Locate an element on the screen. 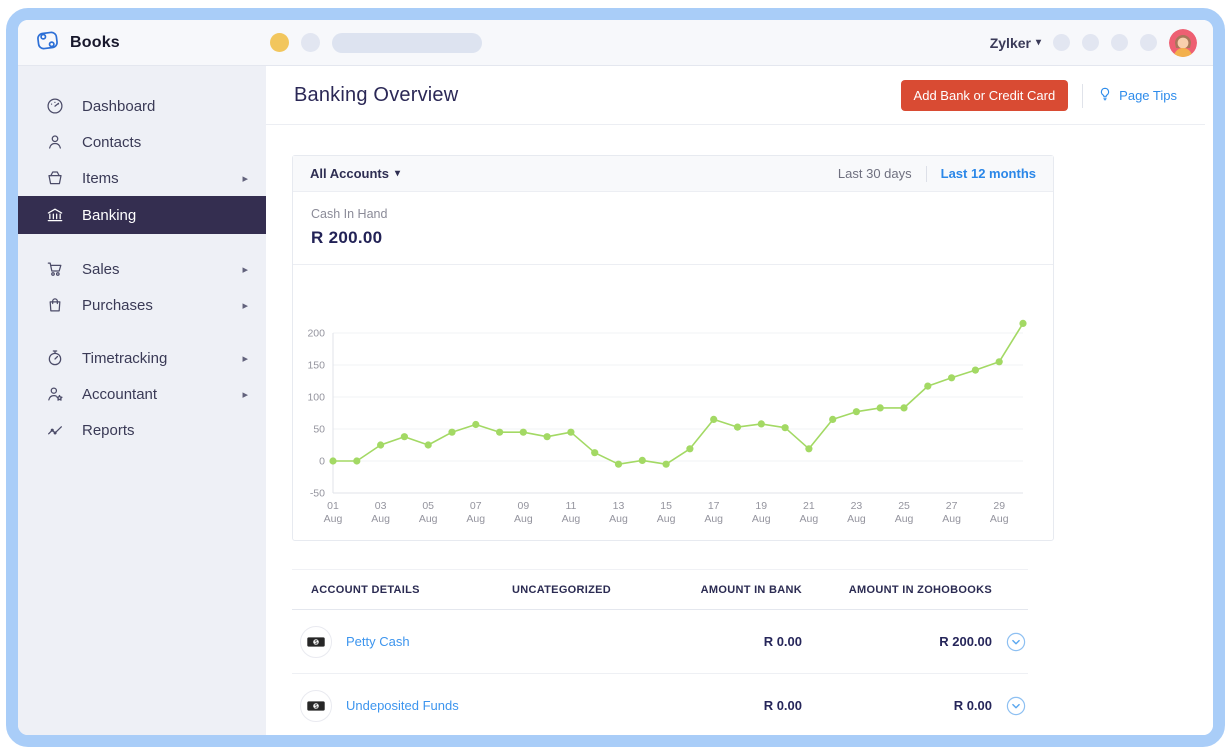  accounts-dropdown-label: All Accounts is located at coordinates (349, 173).